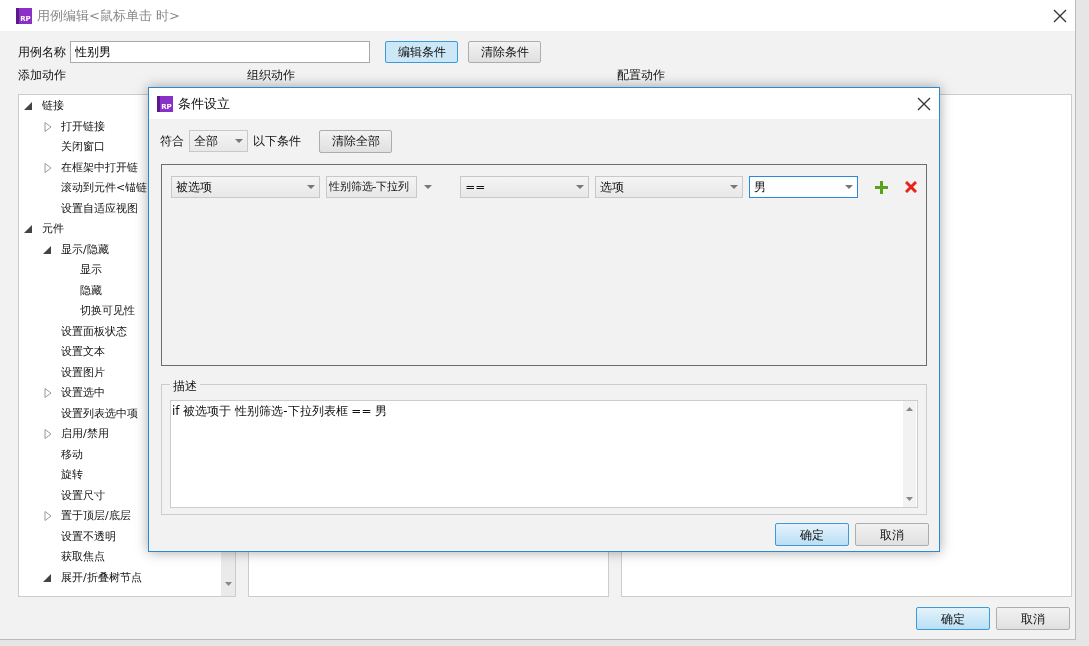 This screenshot has width=1089, height=646. I want to click on description-text: if 被选项于 性别筛选-下拉列表框 == 男, so click(280, 411).